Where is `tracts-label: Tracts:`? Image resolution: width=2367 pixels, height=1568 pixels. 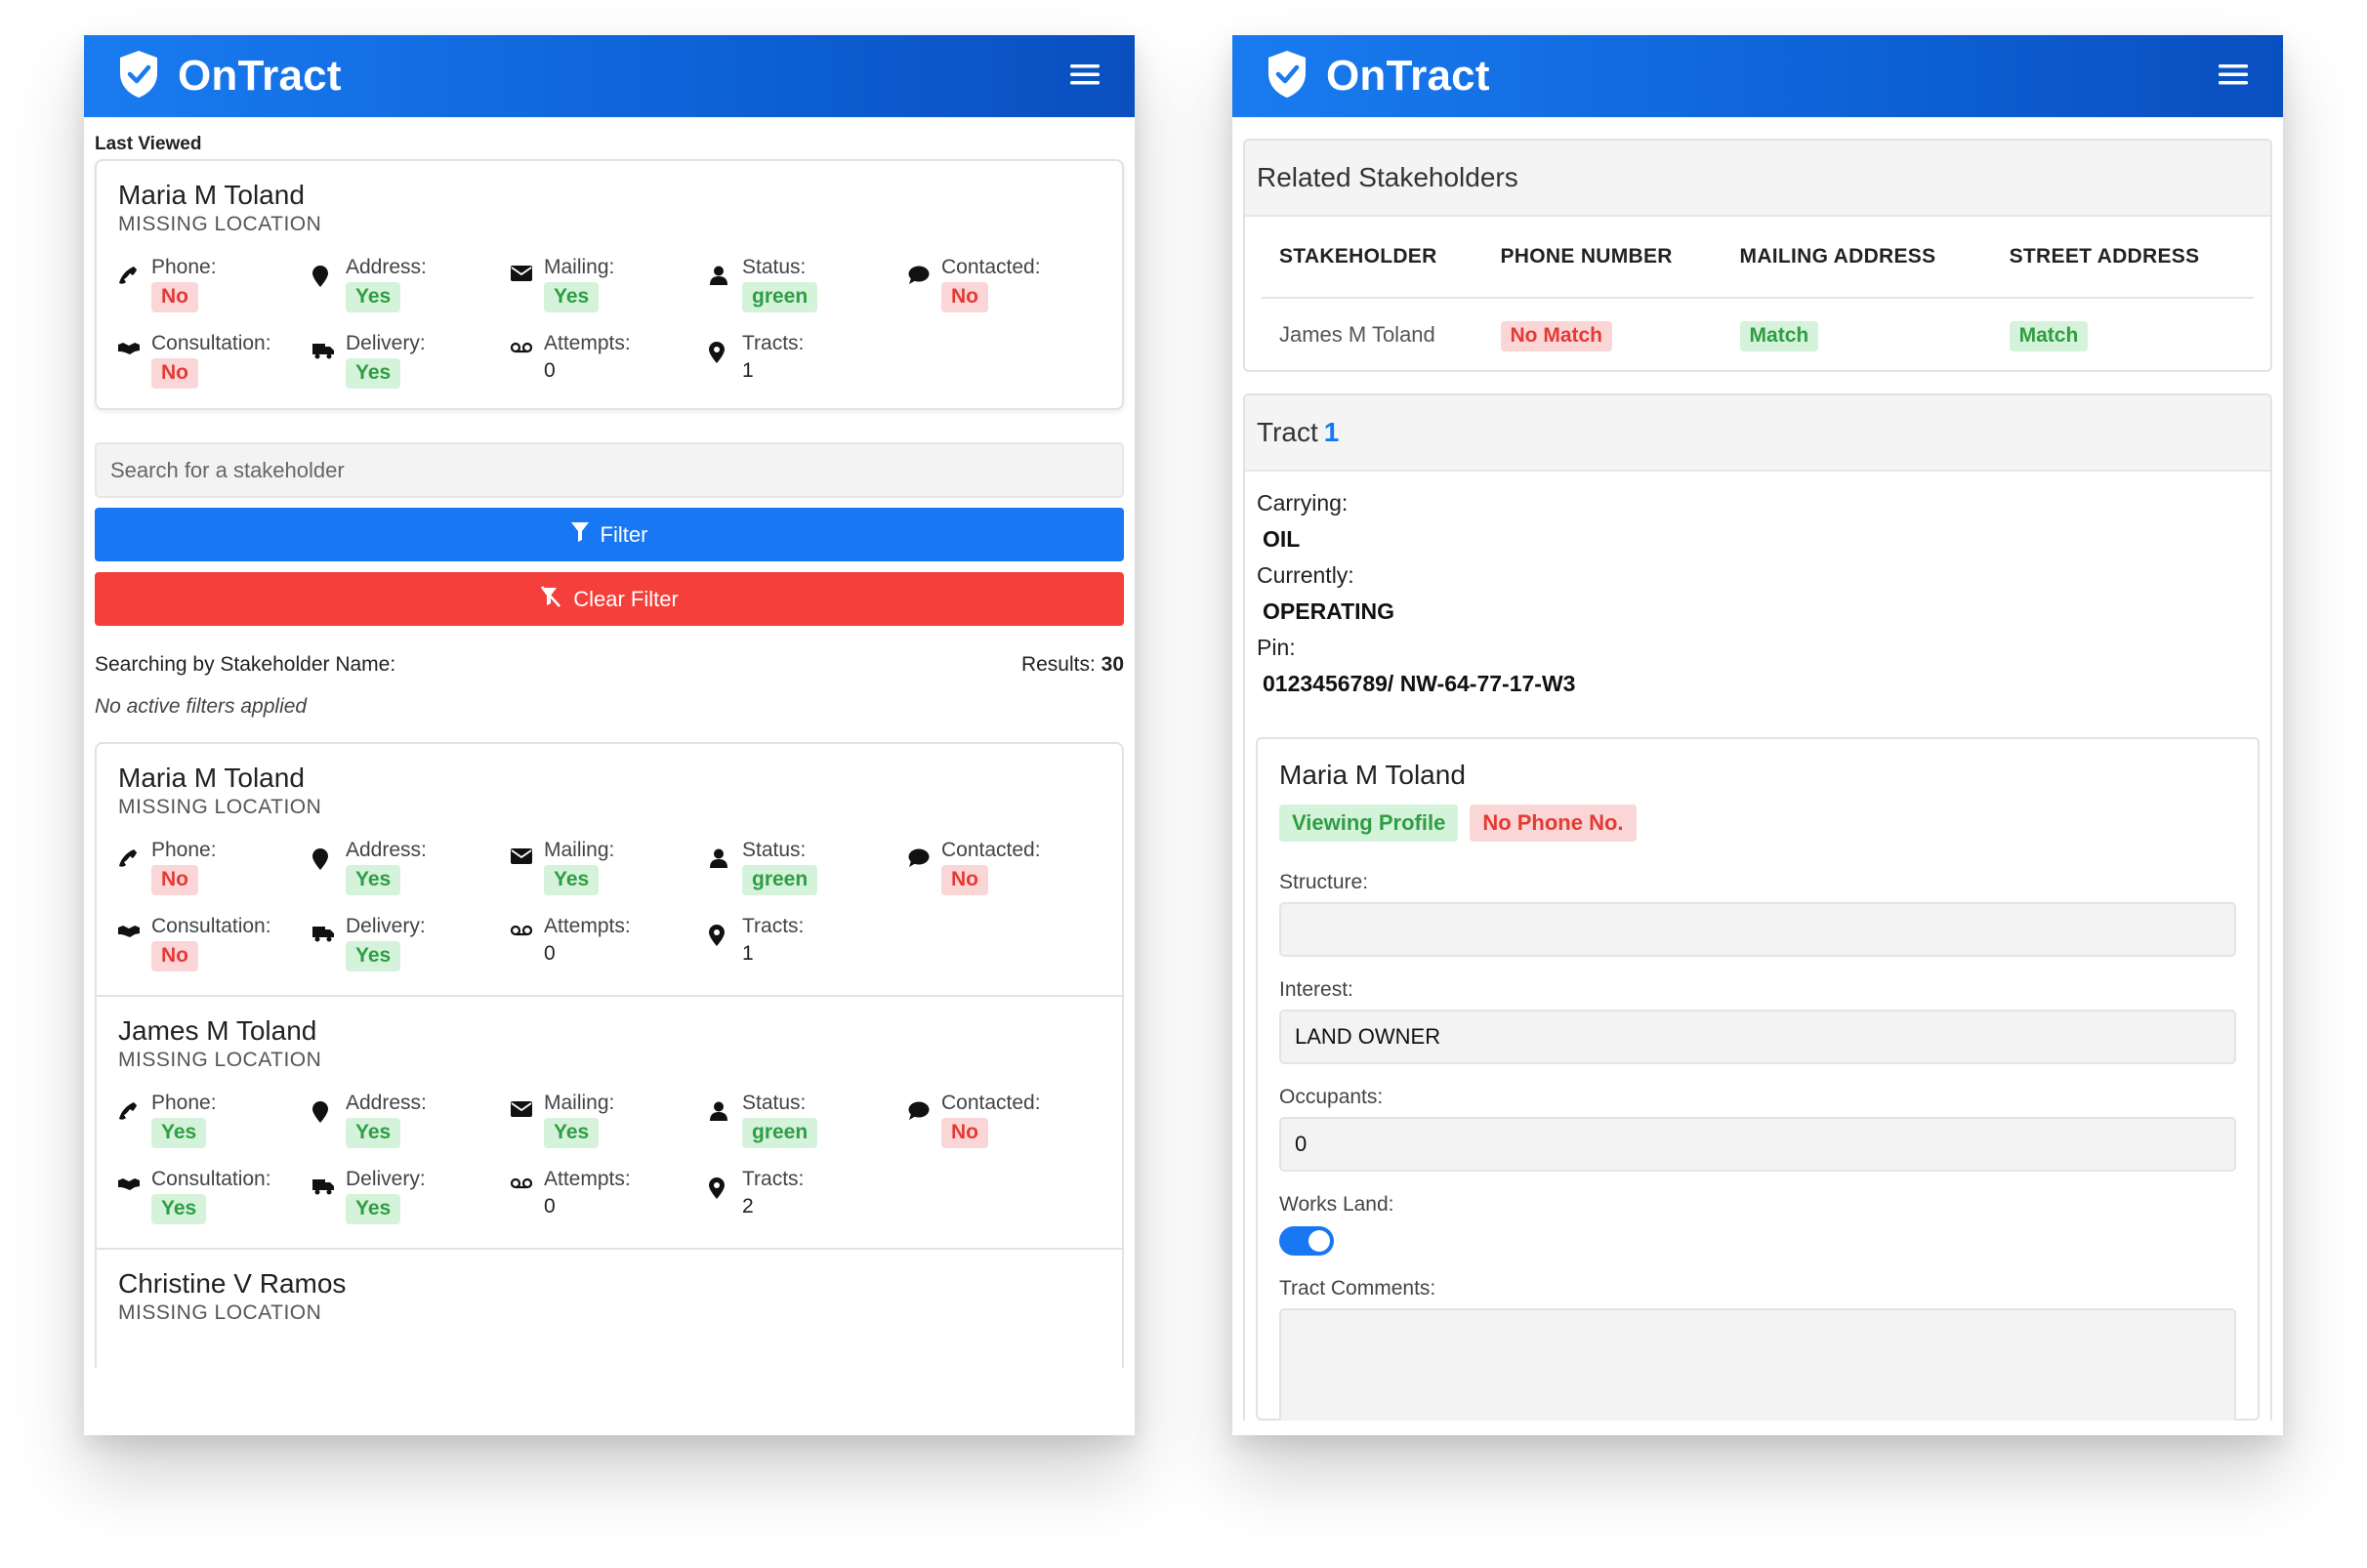 tracts-label: Tracts: is located at coordinates (773, 926).